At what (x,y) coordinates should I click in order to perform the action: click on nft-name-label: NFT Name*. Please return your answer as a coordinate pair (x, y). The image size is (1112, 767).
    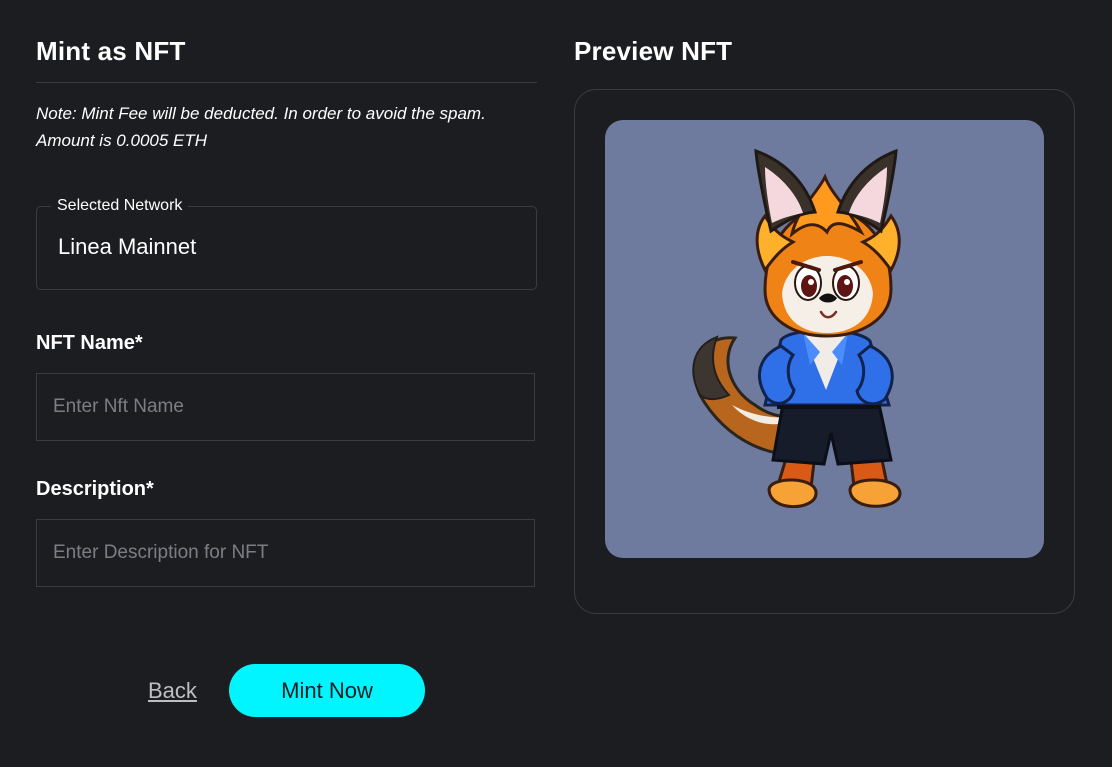
    Looking at the image, I should click on (89, 343).